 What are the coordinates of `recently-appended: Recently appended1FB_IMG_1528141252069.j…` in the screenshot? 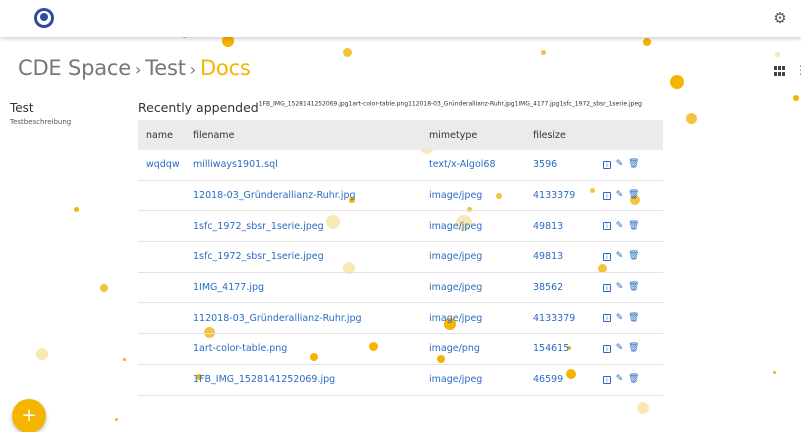 It's located at (390, 106).